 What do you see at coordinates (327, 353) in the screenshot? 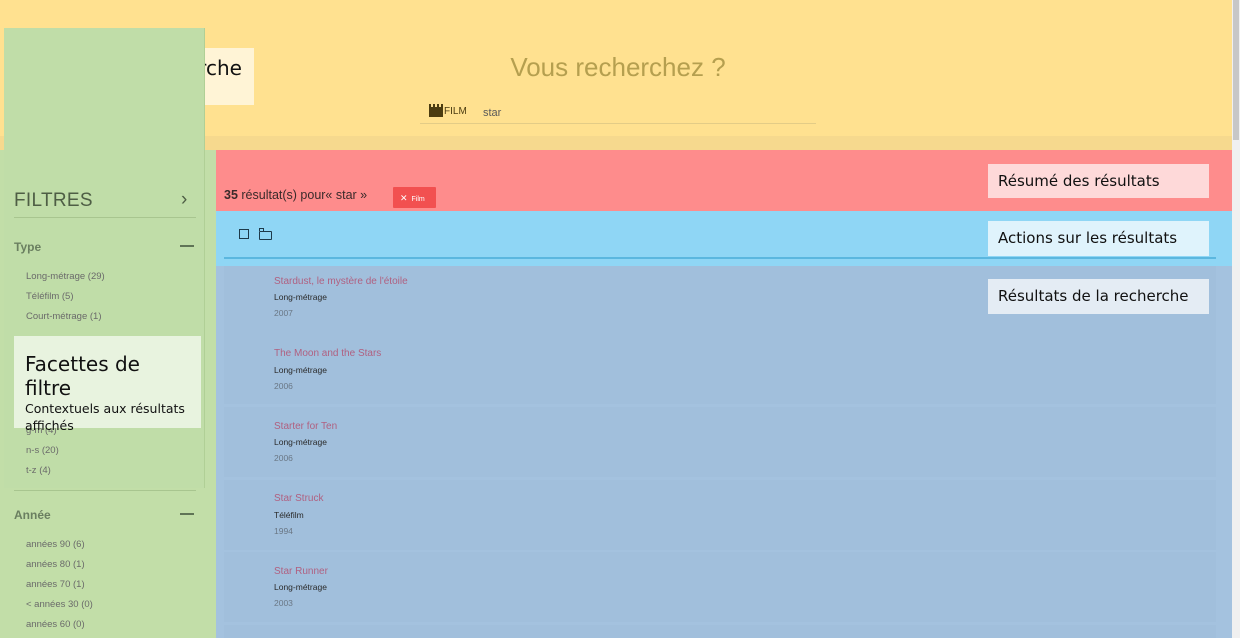
I see `result-title: The Moon and the Stars` at bounding box center [327, 353].